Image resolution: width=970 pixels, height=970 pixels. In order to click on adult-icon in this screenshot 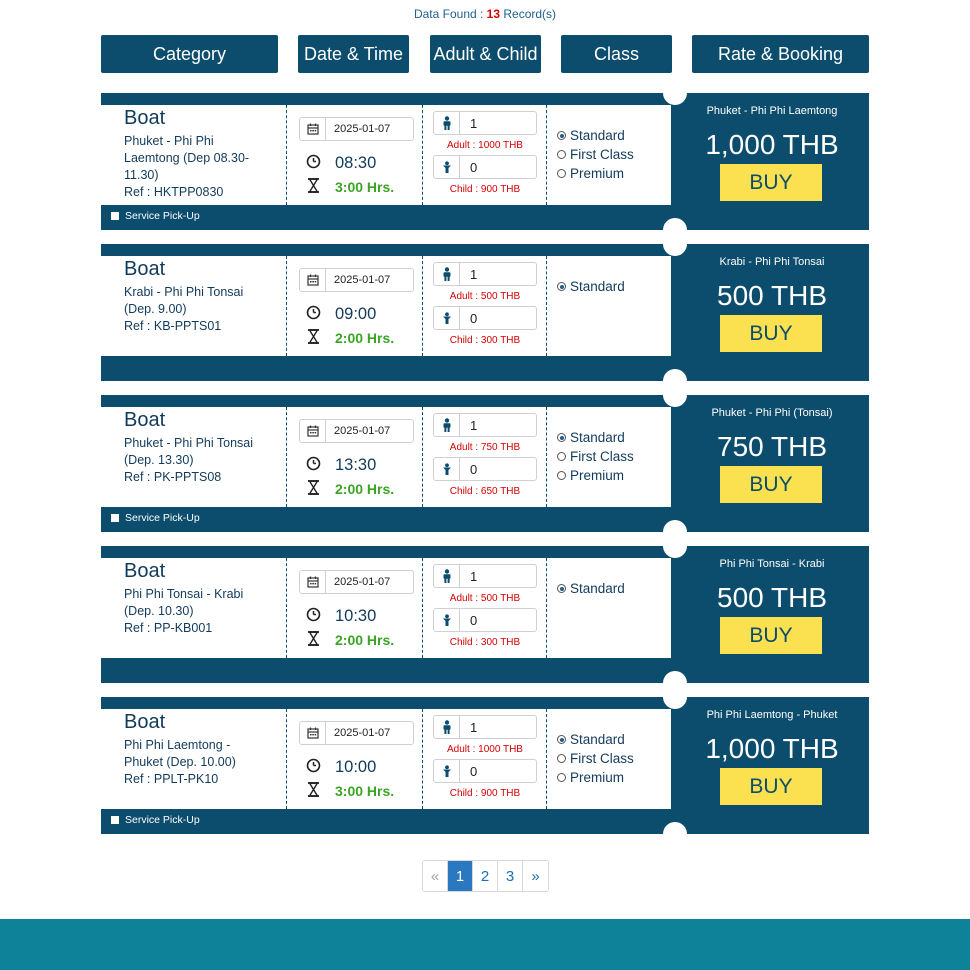, I will do `click(447, 123)`.